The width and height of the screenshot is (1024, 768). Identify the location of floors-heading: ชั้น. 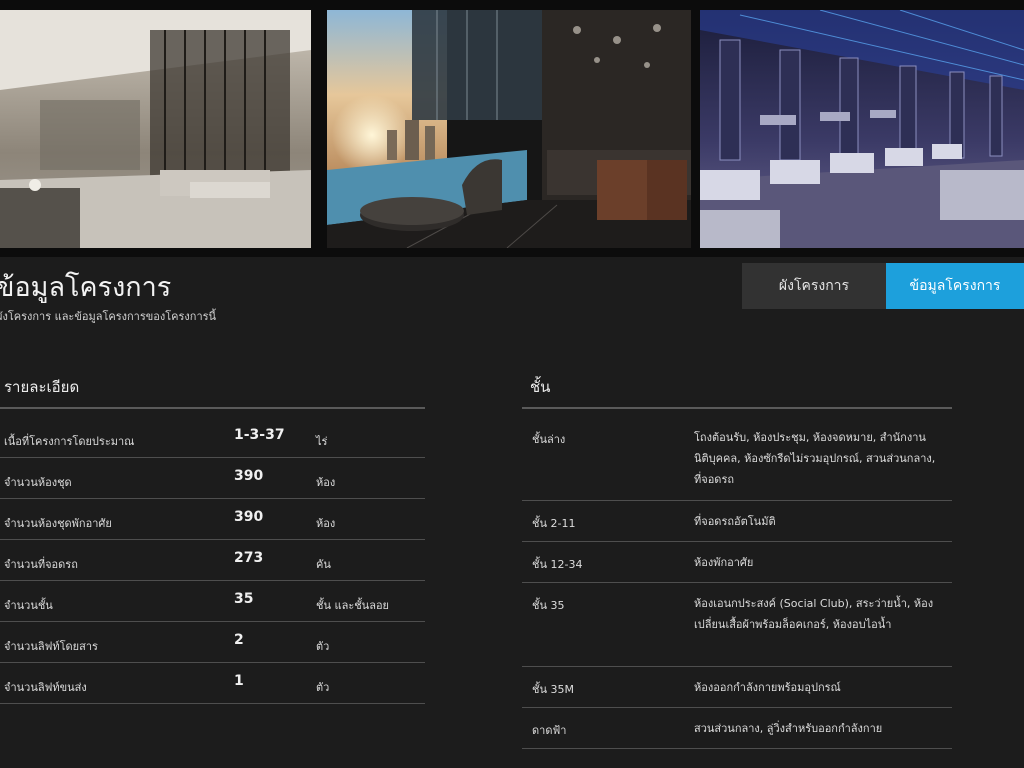
(540, 387).